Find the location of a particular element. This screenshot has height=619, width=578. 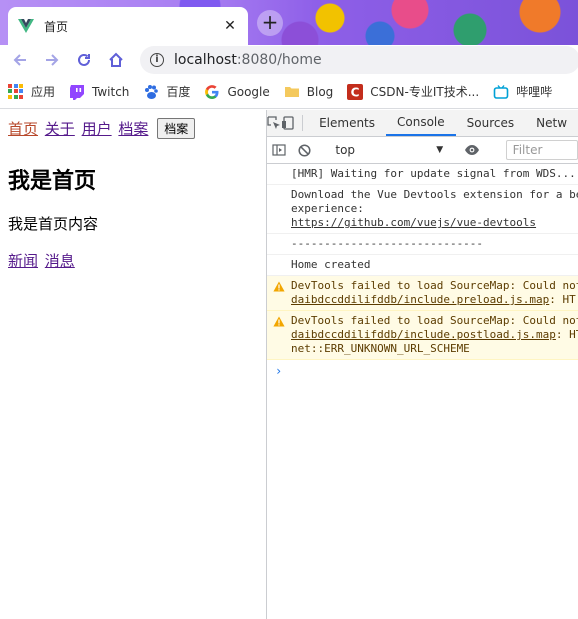

nav-link-user: 用户 is located at coordinates (97, 129).